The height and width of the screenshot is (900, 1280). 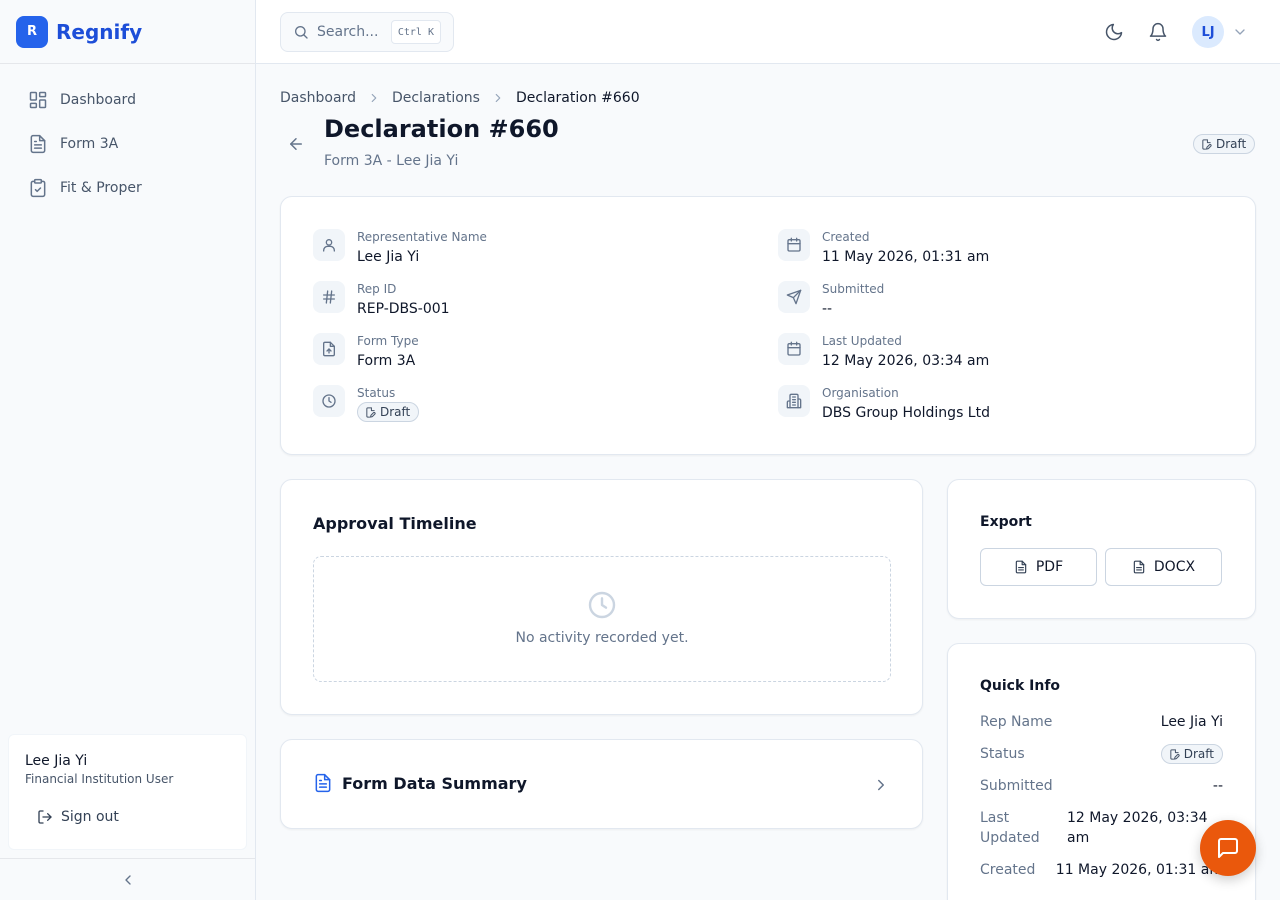 I want to click on hash-icon, so click(x=329, y=297).